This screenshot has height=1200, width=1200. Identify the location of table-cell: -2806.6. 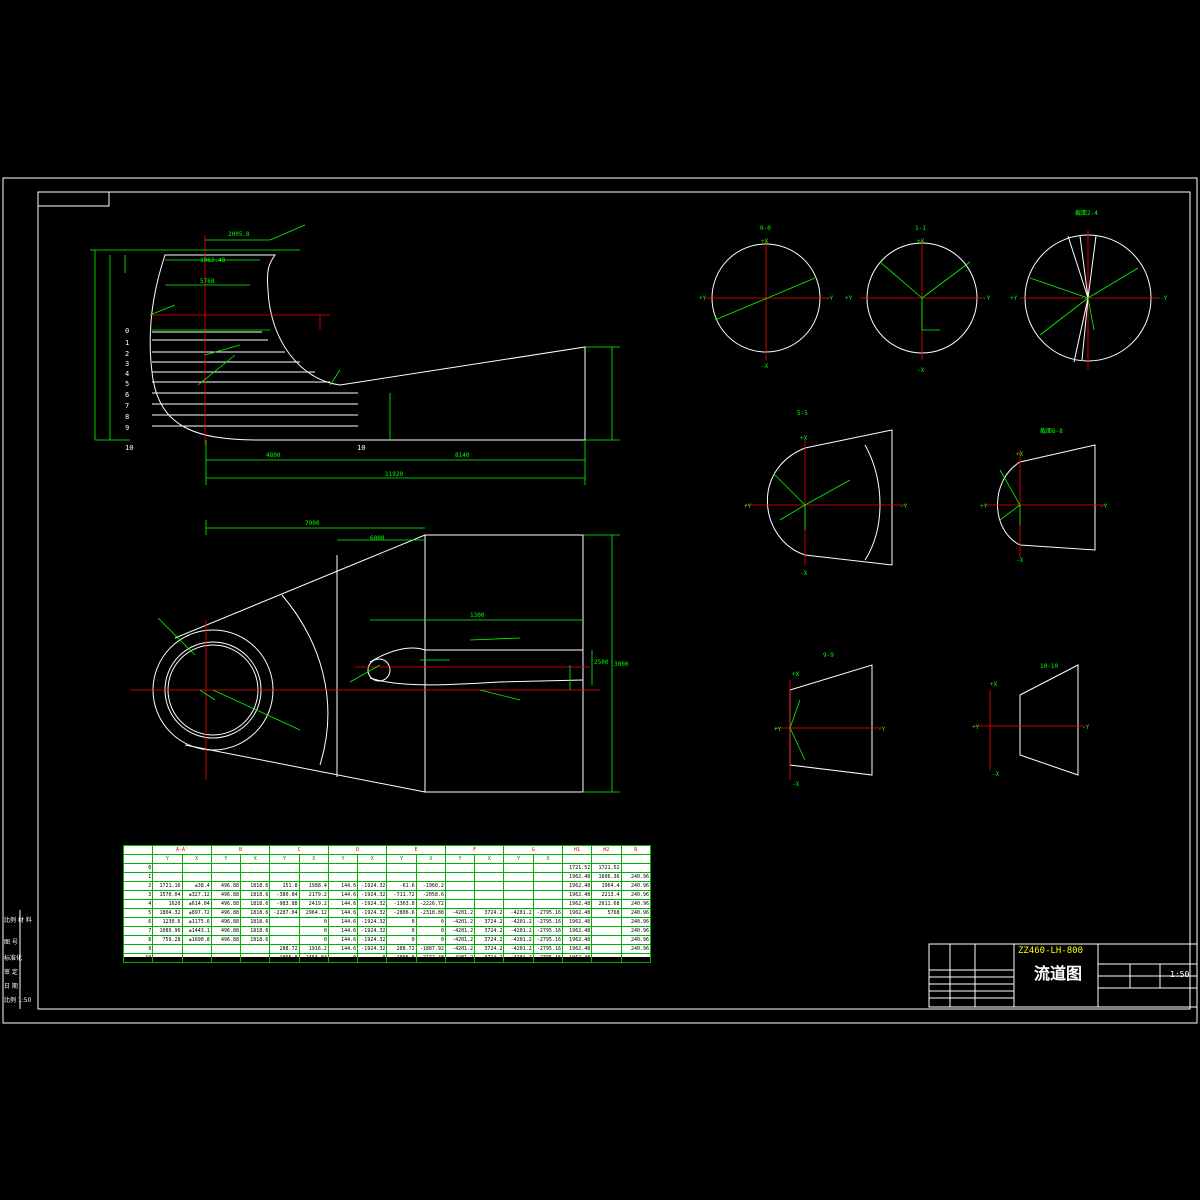
(401, 913).